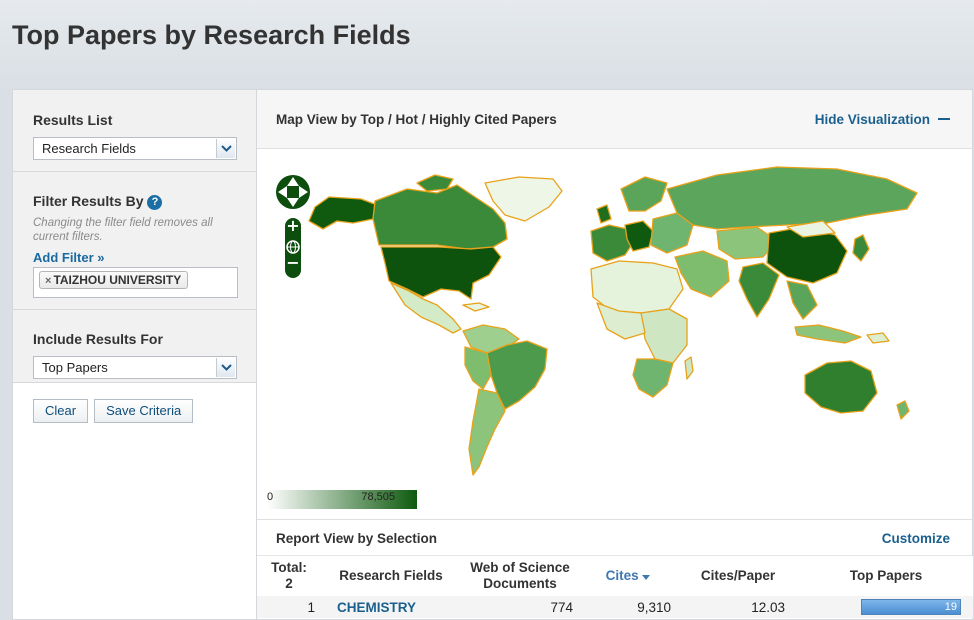 This screenshot has width=974, height=620. I want to click on cites-header-label: Cites, so click(622, 575).